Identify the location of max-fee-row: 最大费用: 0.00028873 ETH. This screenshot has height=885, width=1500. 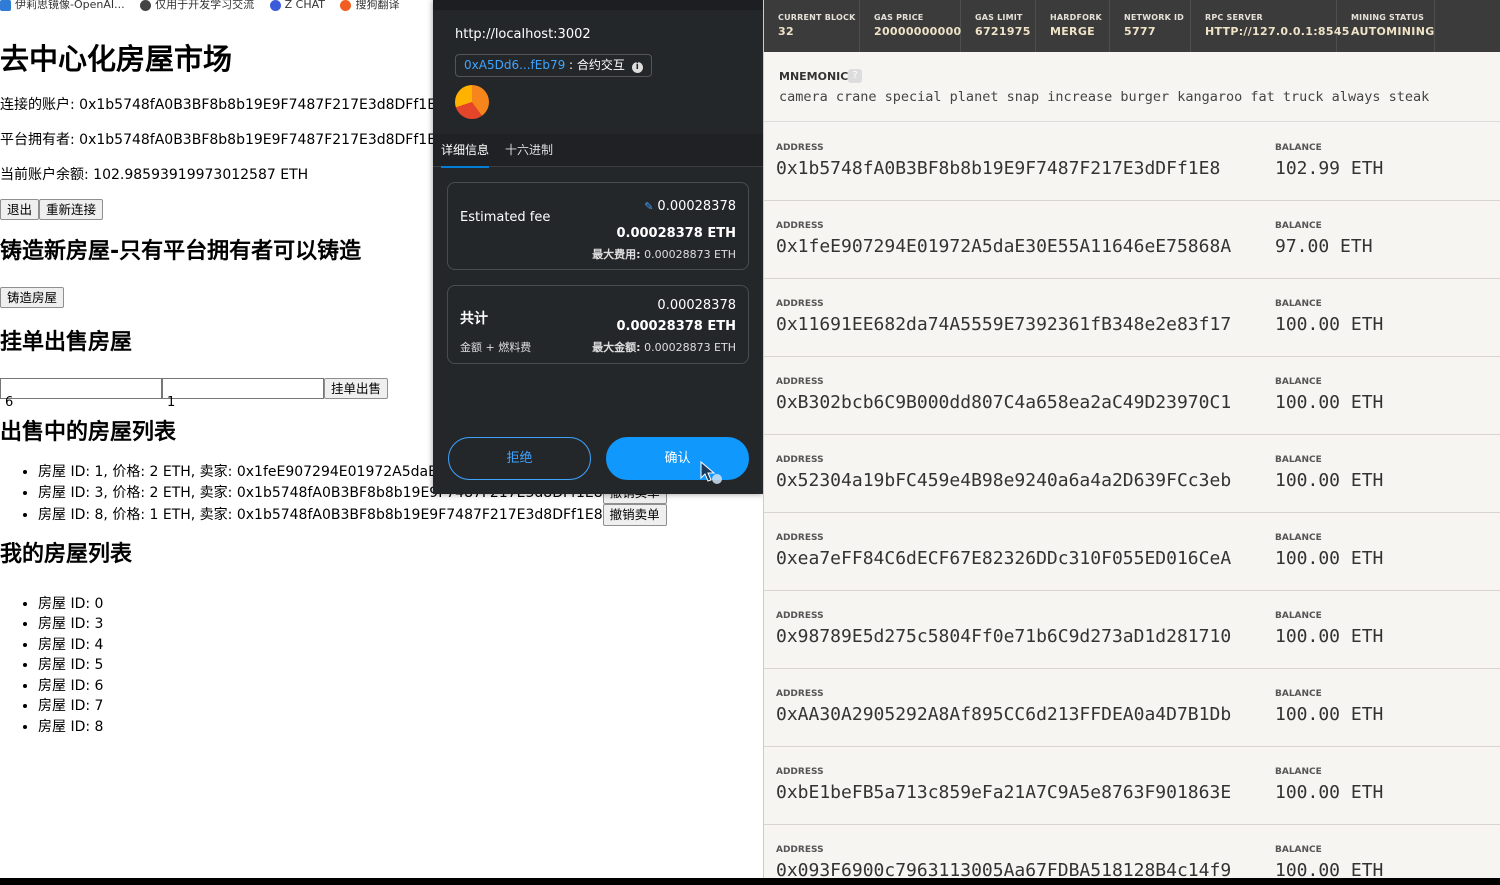
(664, 254).